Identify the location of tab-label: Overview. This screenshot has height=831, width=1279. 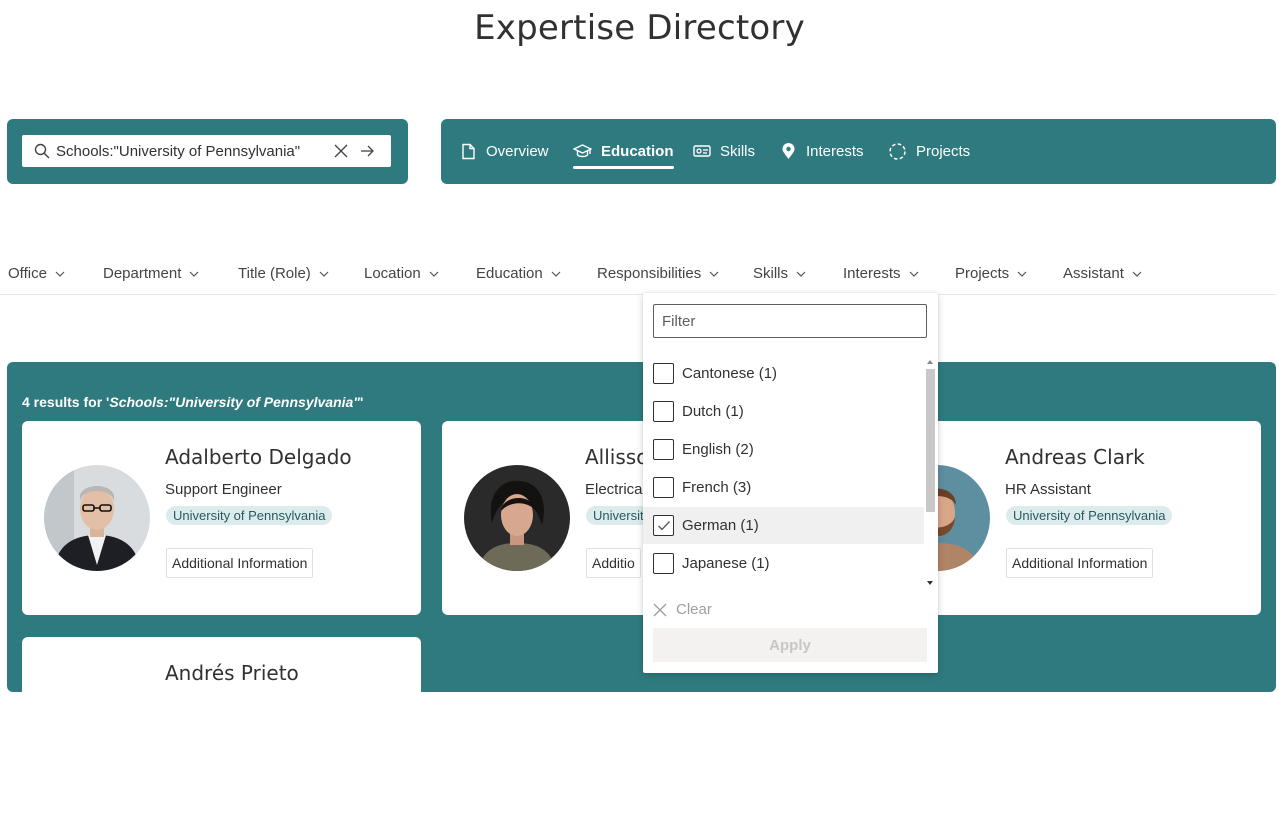
(517, 151).